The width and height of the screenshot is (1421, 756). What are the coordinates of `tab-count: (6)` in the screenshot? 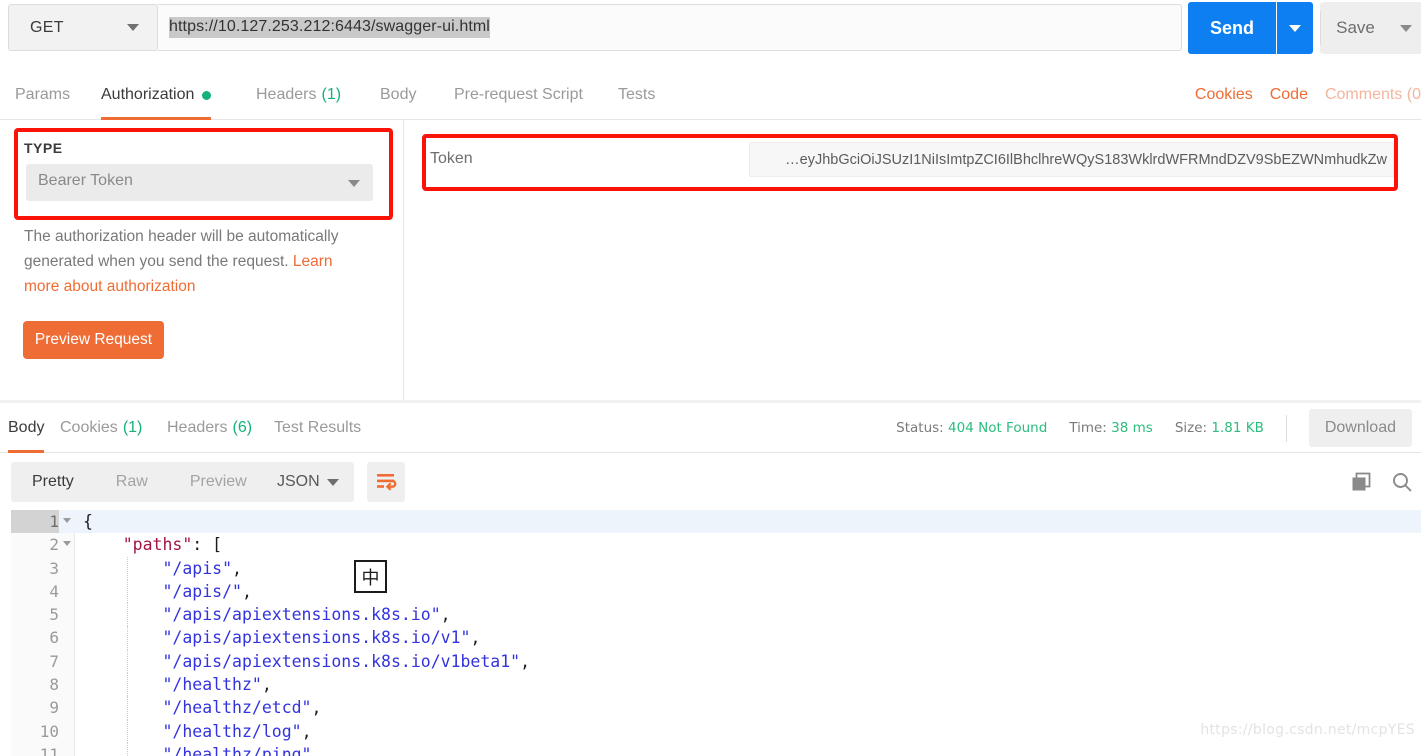 It's located at (242, 427).